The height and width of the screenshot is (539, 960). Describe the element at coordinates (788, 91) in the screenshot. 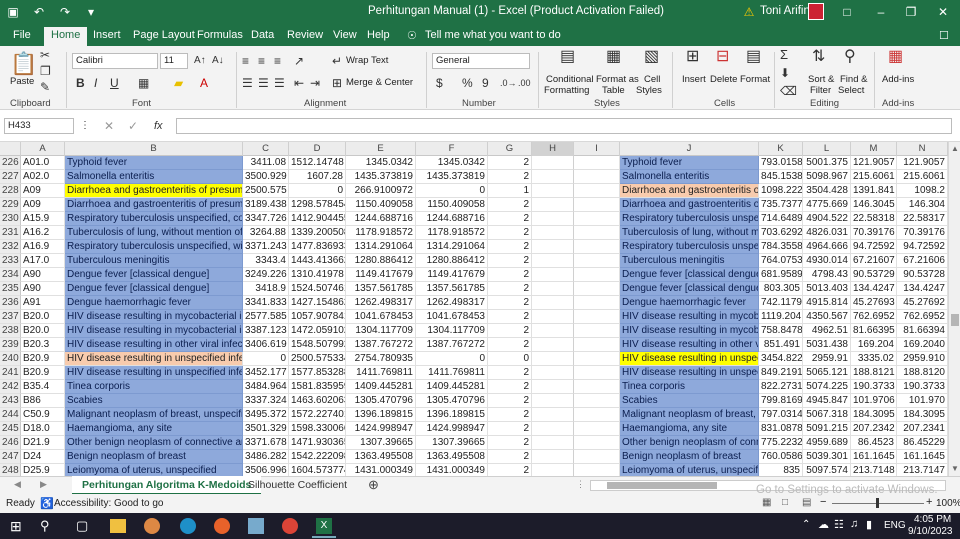

I see `clear-icon: ⌫` at that location.